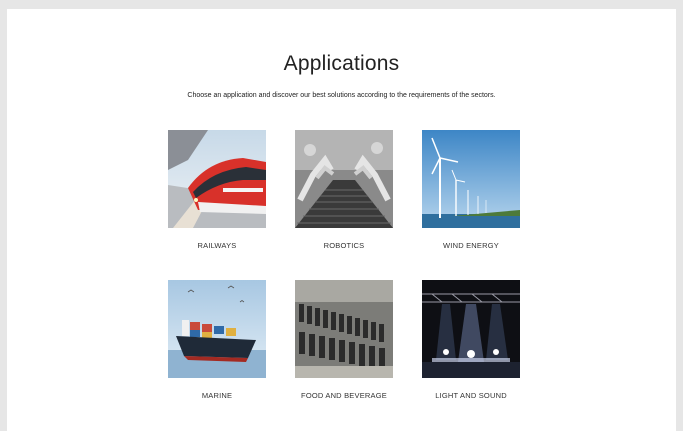 This screenshot has height=431, width=683. What do you see at coordinates (217, 179) in the screenshot?
I see `railways-image` at bounding box center [217, 179].